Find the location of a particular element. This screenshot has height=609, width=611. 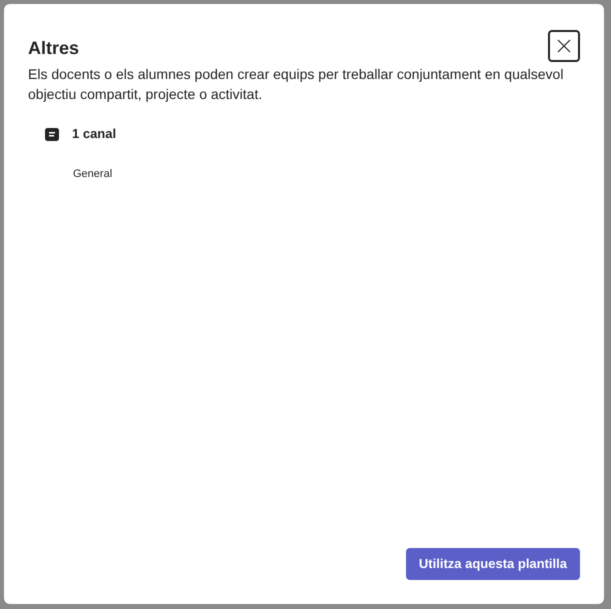

channel-count: 1 canal is located at coordinates (94, 134).